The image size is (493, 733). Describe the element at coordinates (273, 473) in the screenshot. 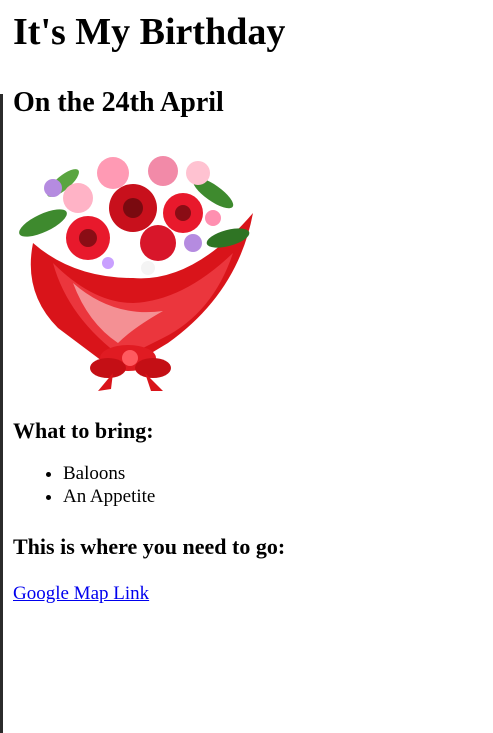

I see `list-item: Baloons` at that location.